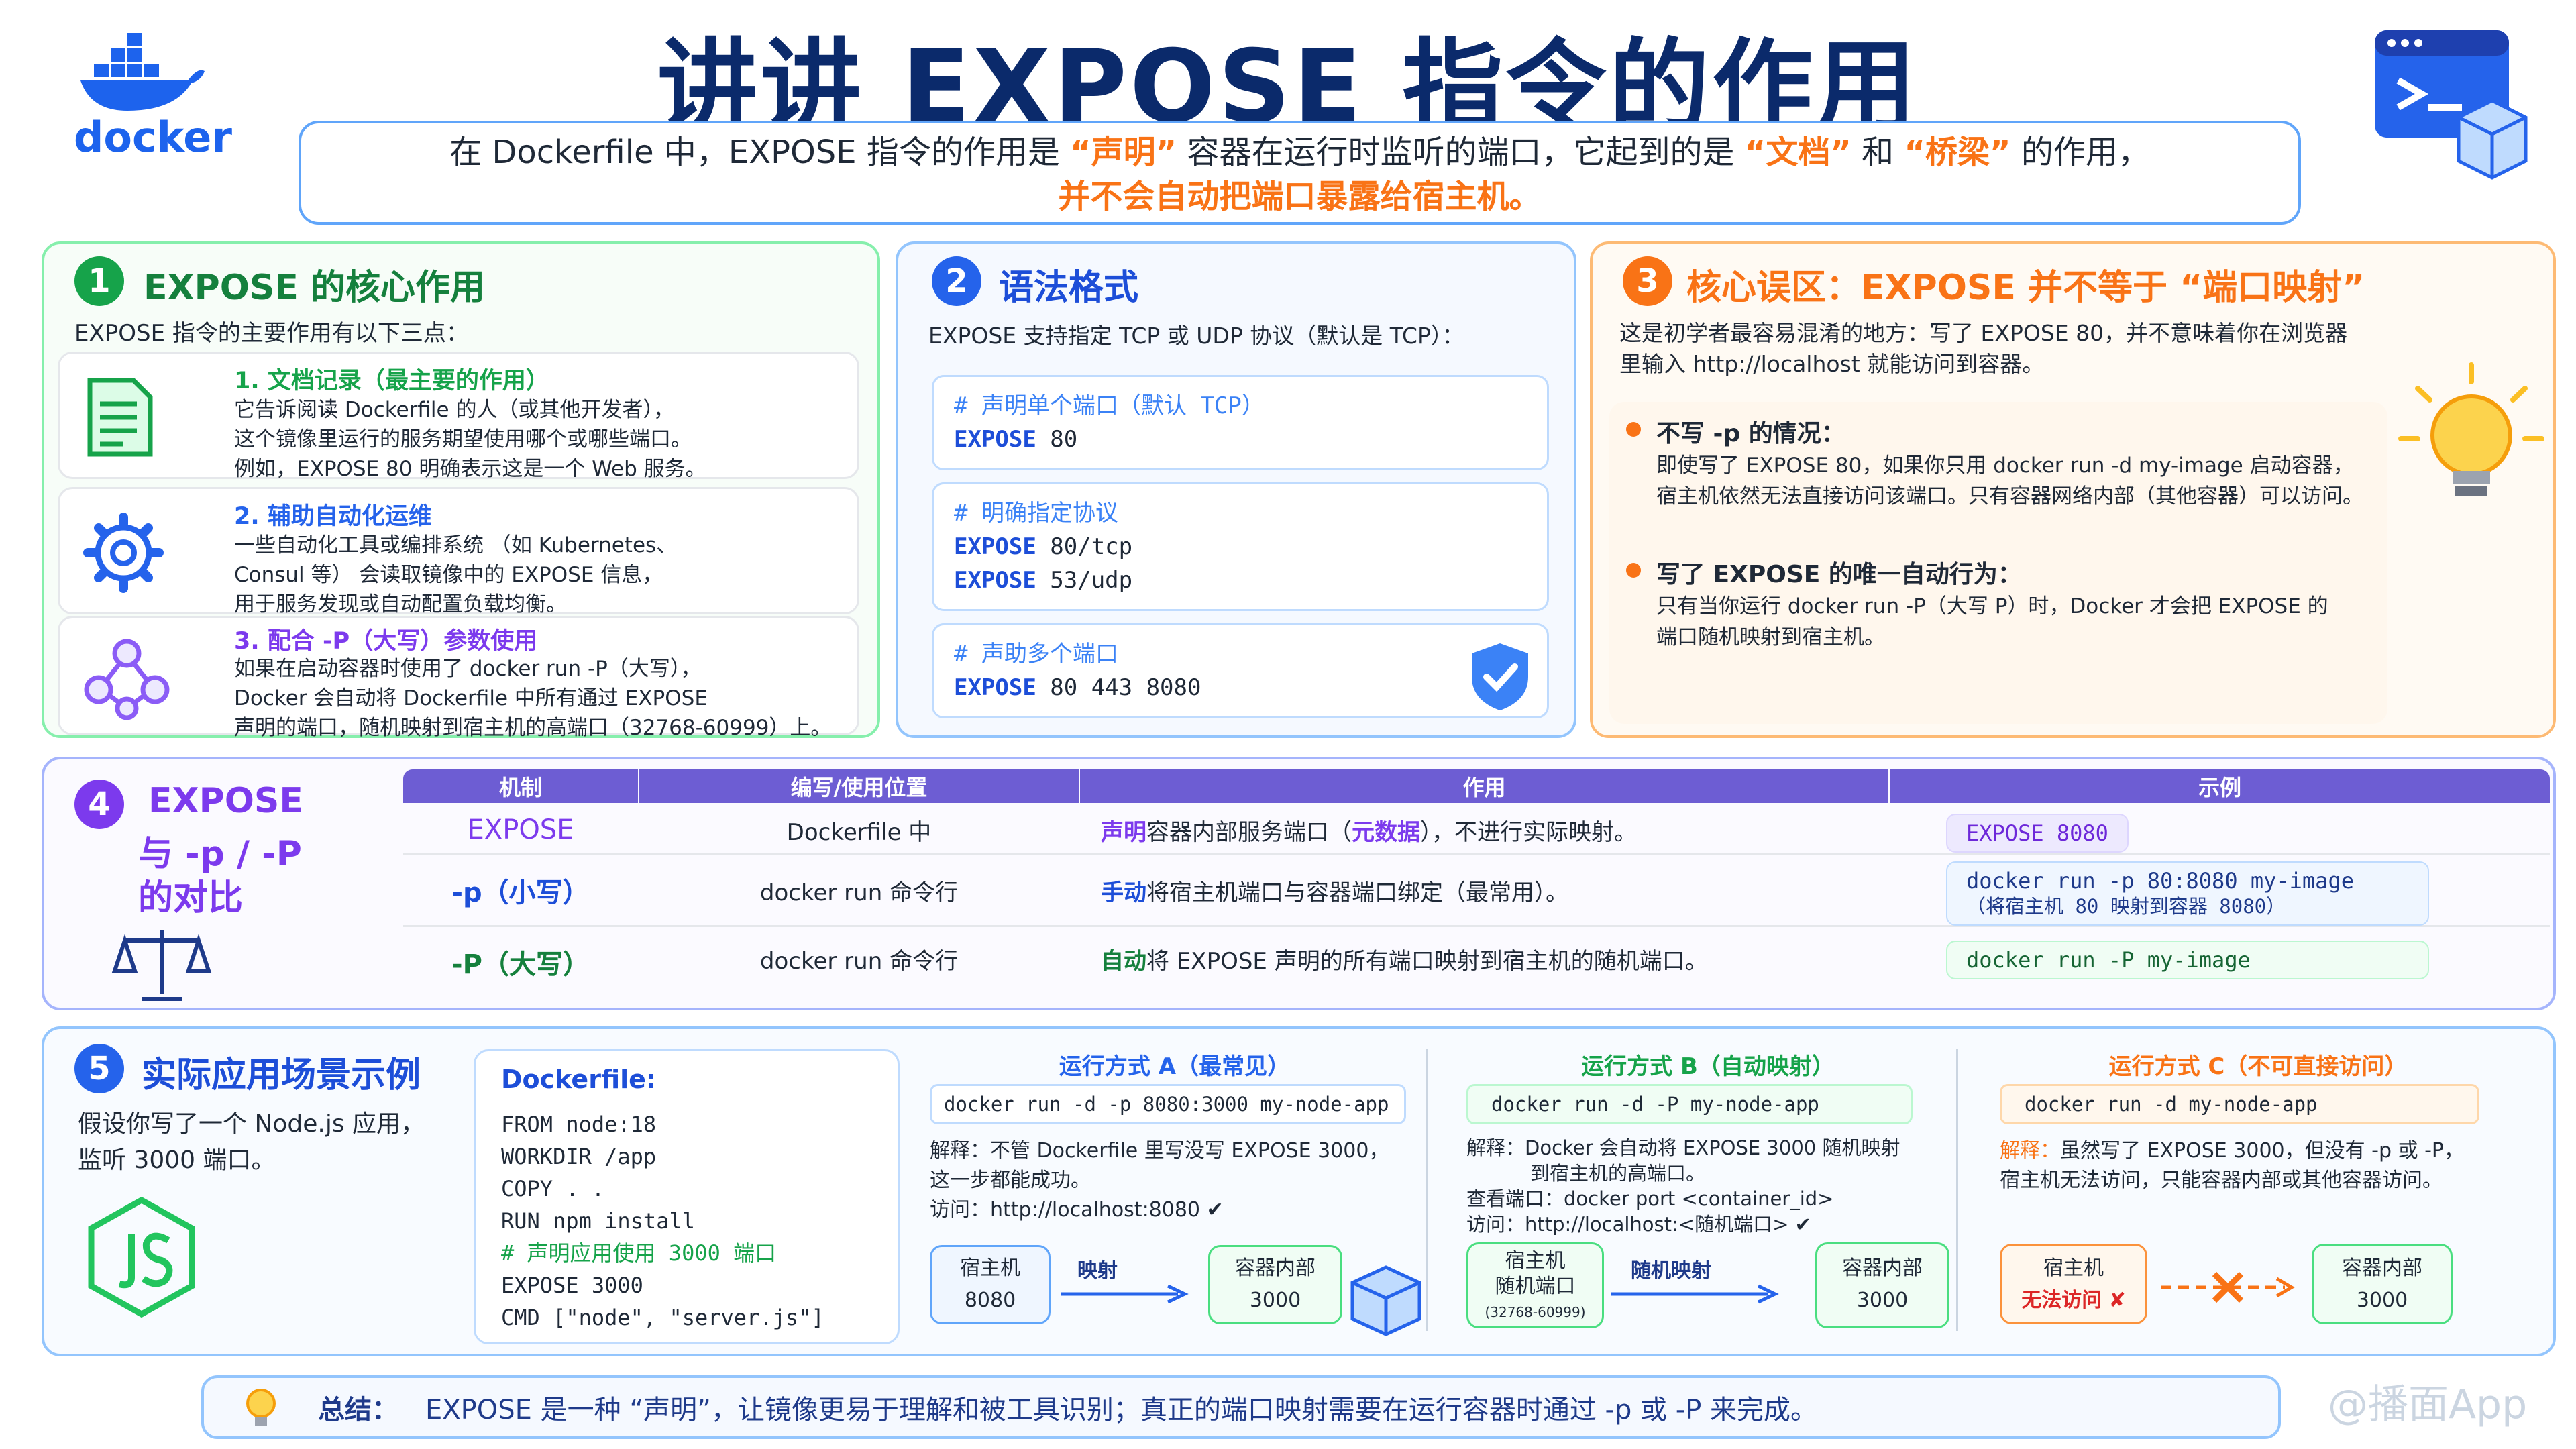 The width and height of the screenshot is (2576, 1449). Describe the element at coordinates (2073, 1284) in the screenshot. I see `host-box: 宿主机 无法访问 ✘` at that location.